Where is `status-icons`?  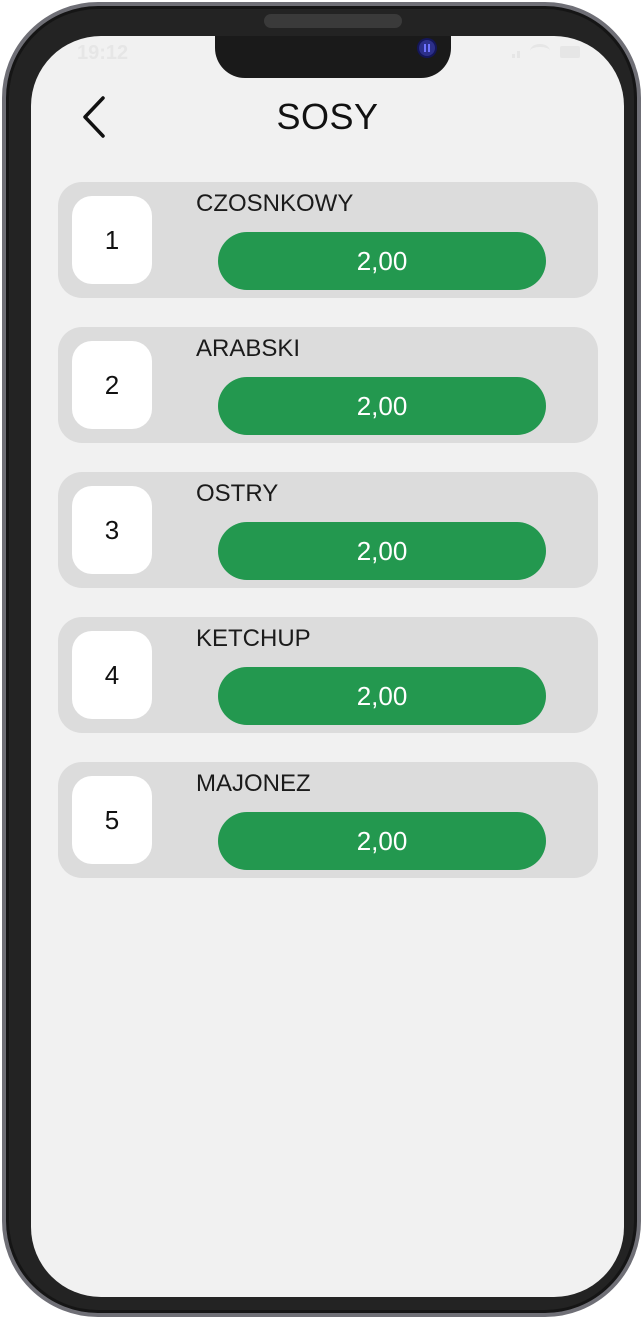 status-icons is located at coordinates (546, 51).